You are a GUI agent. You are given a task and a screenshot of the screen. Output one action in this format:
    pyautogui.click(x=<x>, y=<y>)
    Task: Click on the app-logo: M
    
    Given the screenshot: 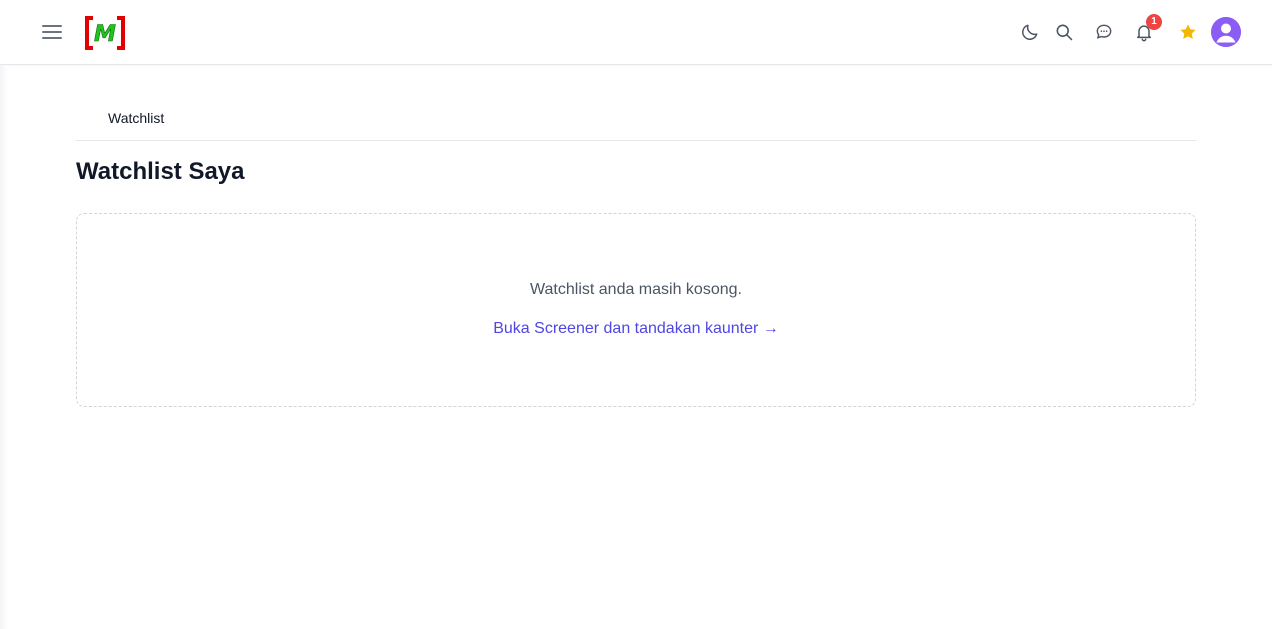 What is the action you would take?
    pyautogui.click(x=105, y=33)
    